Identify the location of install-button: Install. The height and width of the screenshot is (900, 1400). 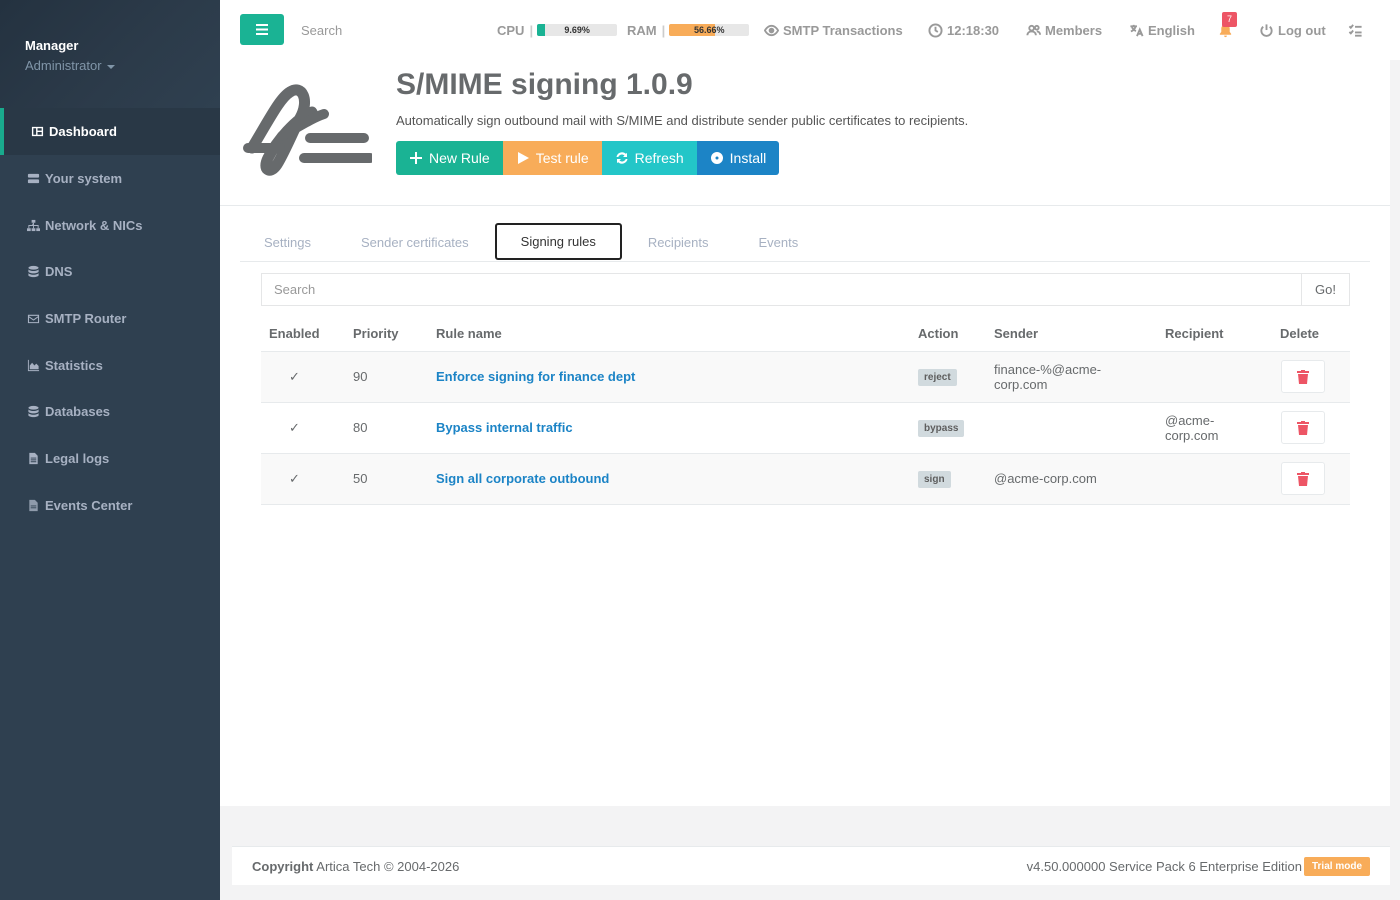
(738, 158).